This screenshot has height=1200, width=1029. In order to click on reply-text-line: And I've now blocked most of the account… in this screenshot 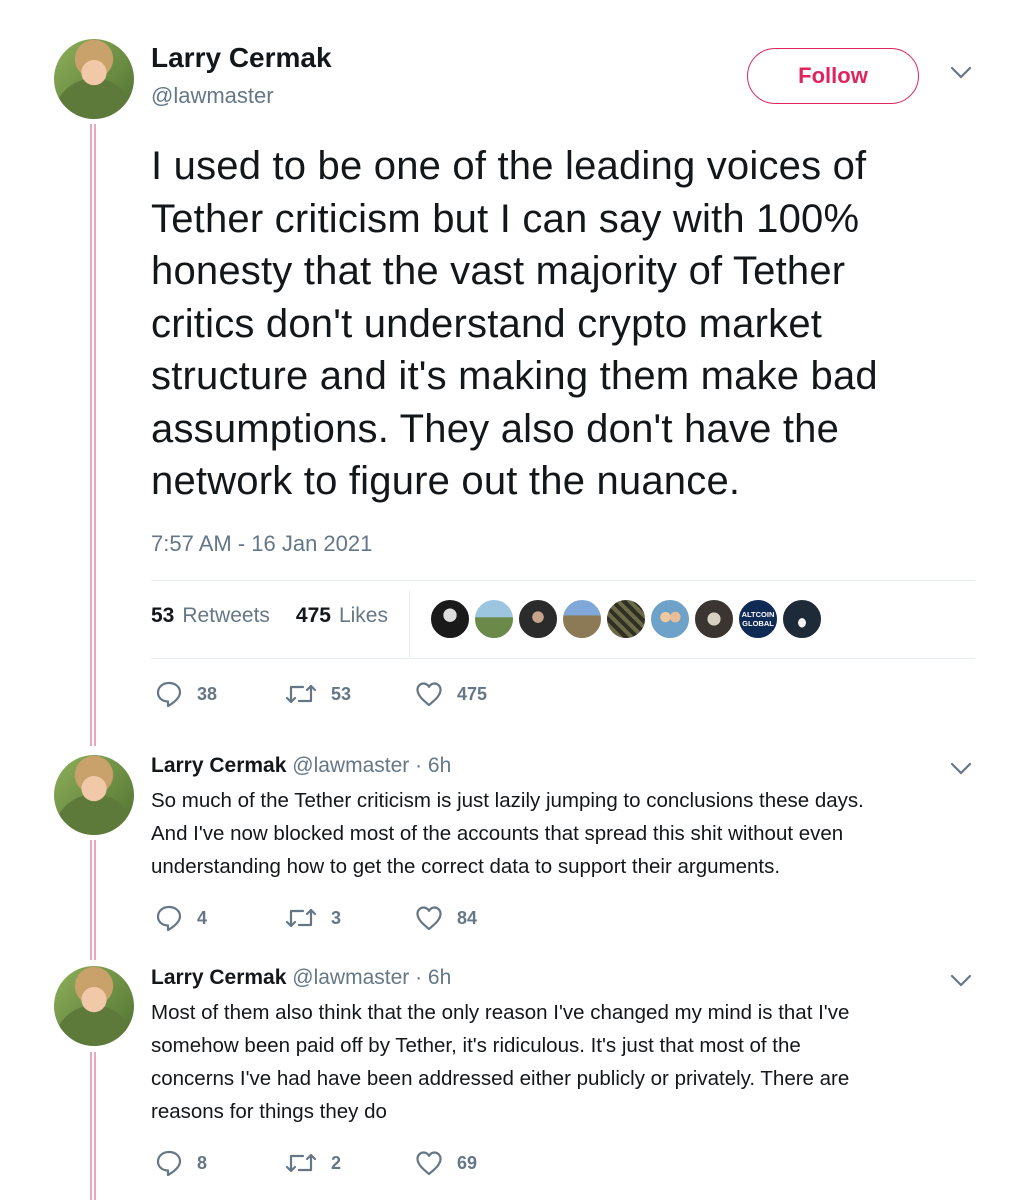, I will do `click(497, 833)`.